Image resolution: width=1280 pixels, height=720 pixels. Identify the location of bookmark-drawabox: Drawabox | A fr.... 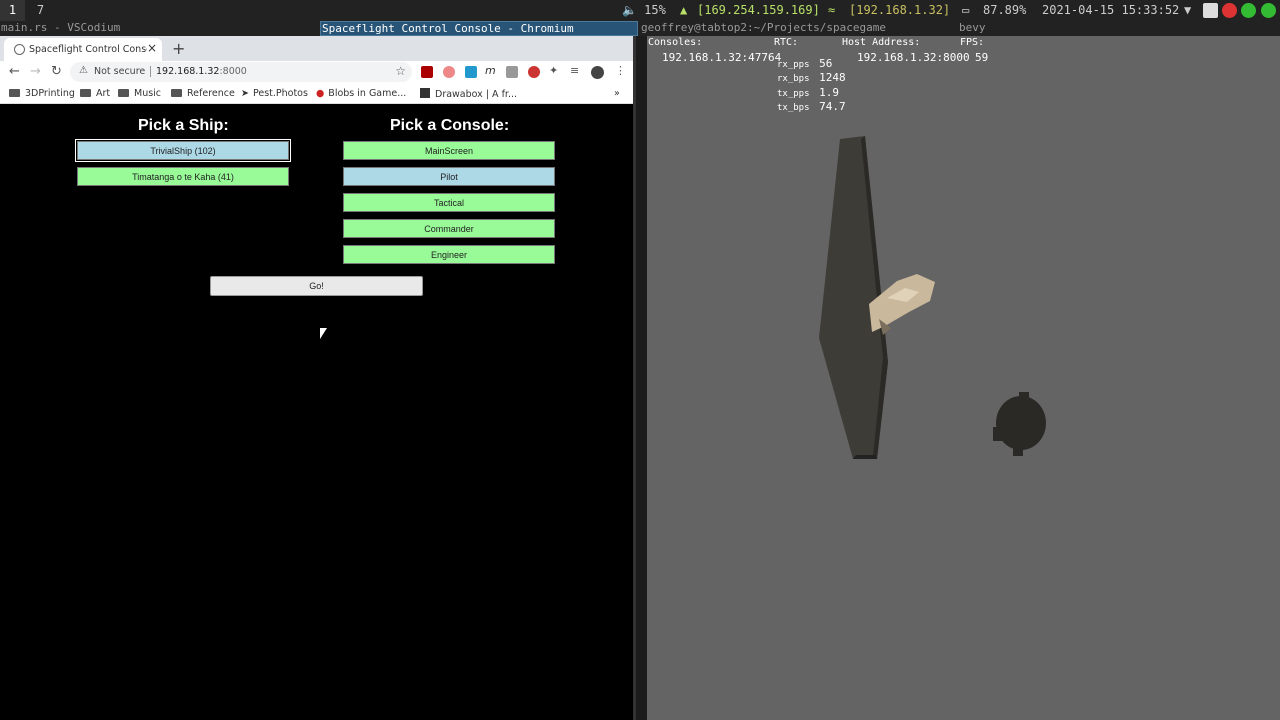
(468, 94).